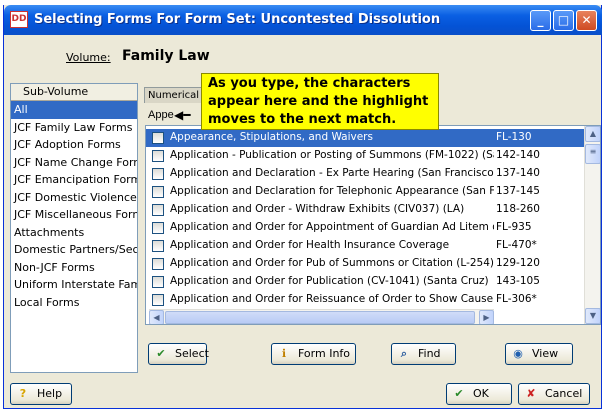 The width and height of the screenshot is (602, 409). Describe the element at coordinates (518, 353) in the screenshot. I see `view-icon: ◉` at that location.